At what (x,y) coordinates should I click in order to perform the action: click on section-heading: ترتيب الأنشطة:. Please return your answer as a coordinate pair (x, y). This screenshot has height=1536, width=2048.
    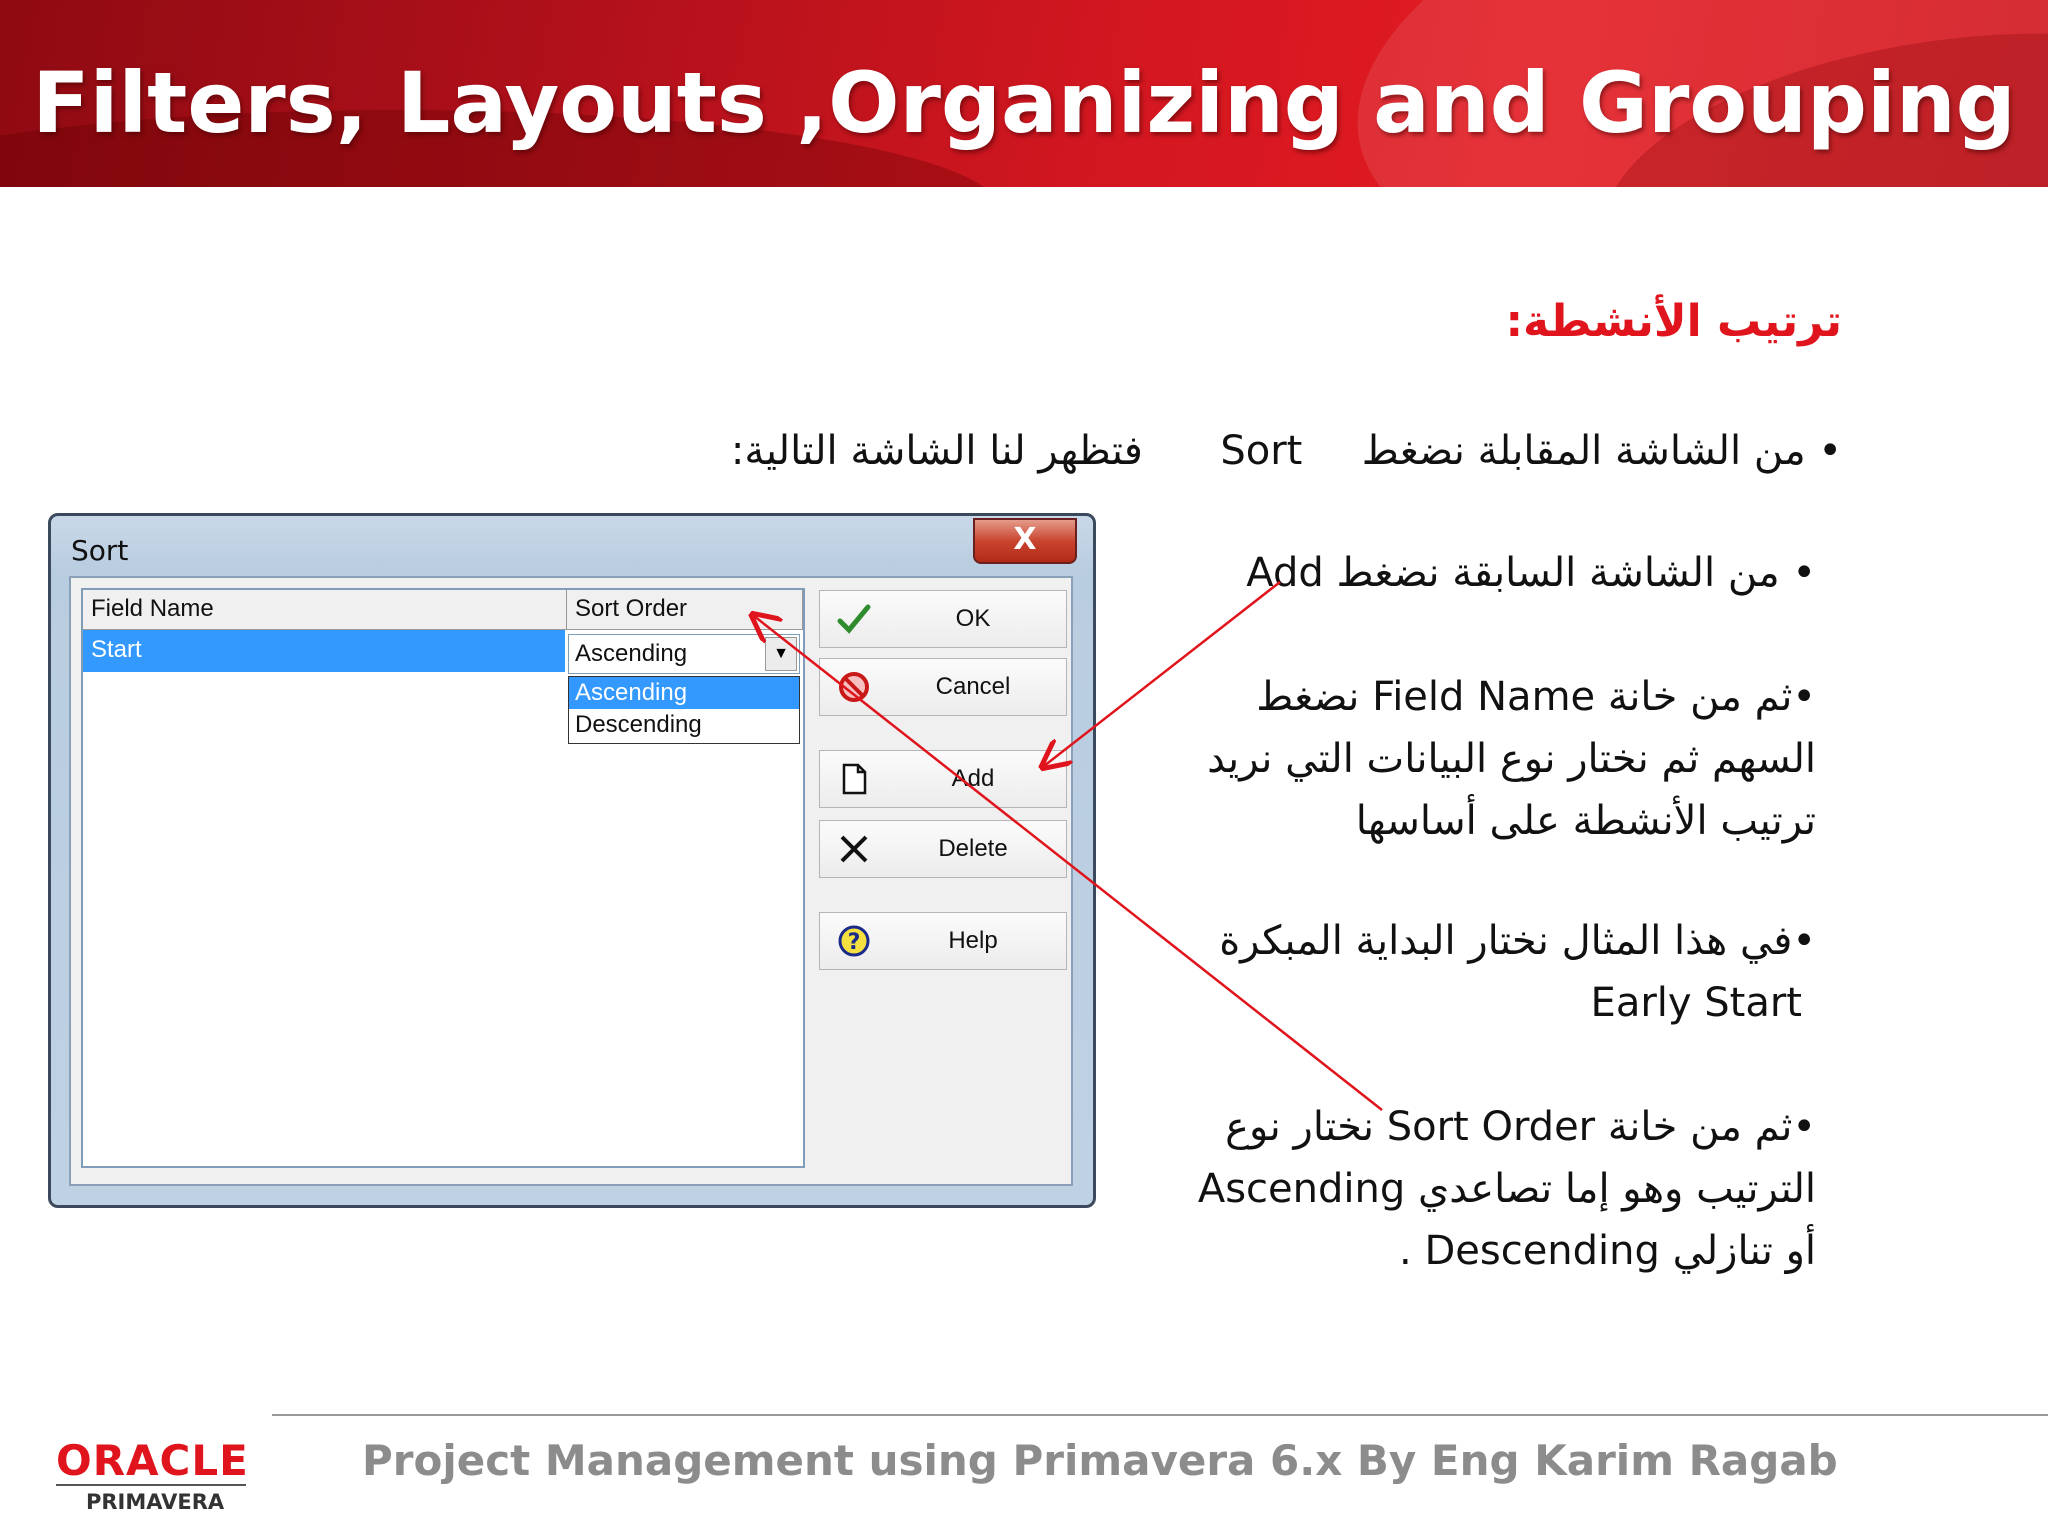
    Looking at the image, I should click on (1673, 321).